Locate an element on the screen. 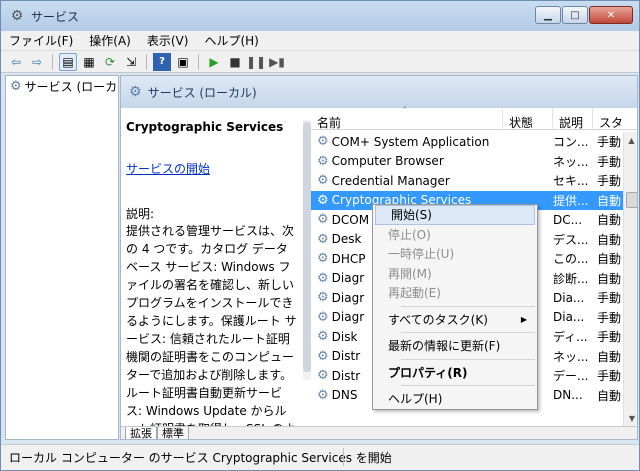 Image resolution: width=640 pixels, height=471 pixels. pane-title: サービス (ローカル) is located at coordinates (202, 92).